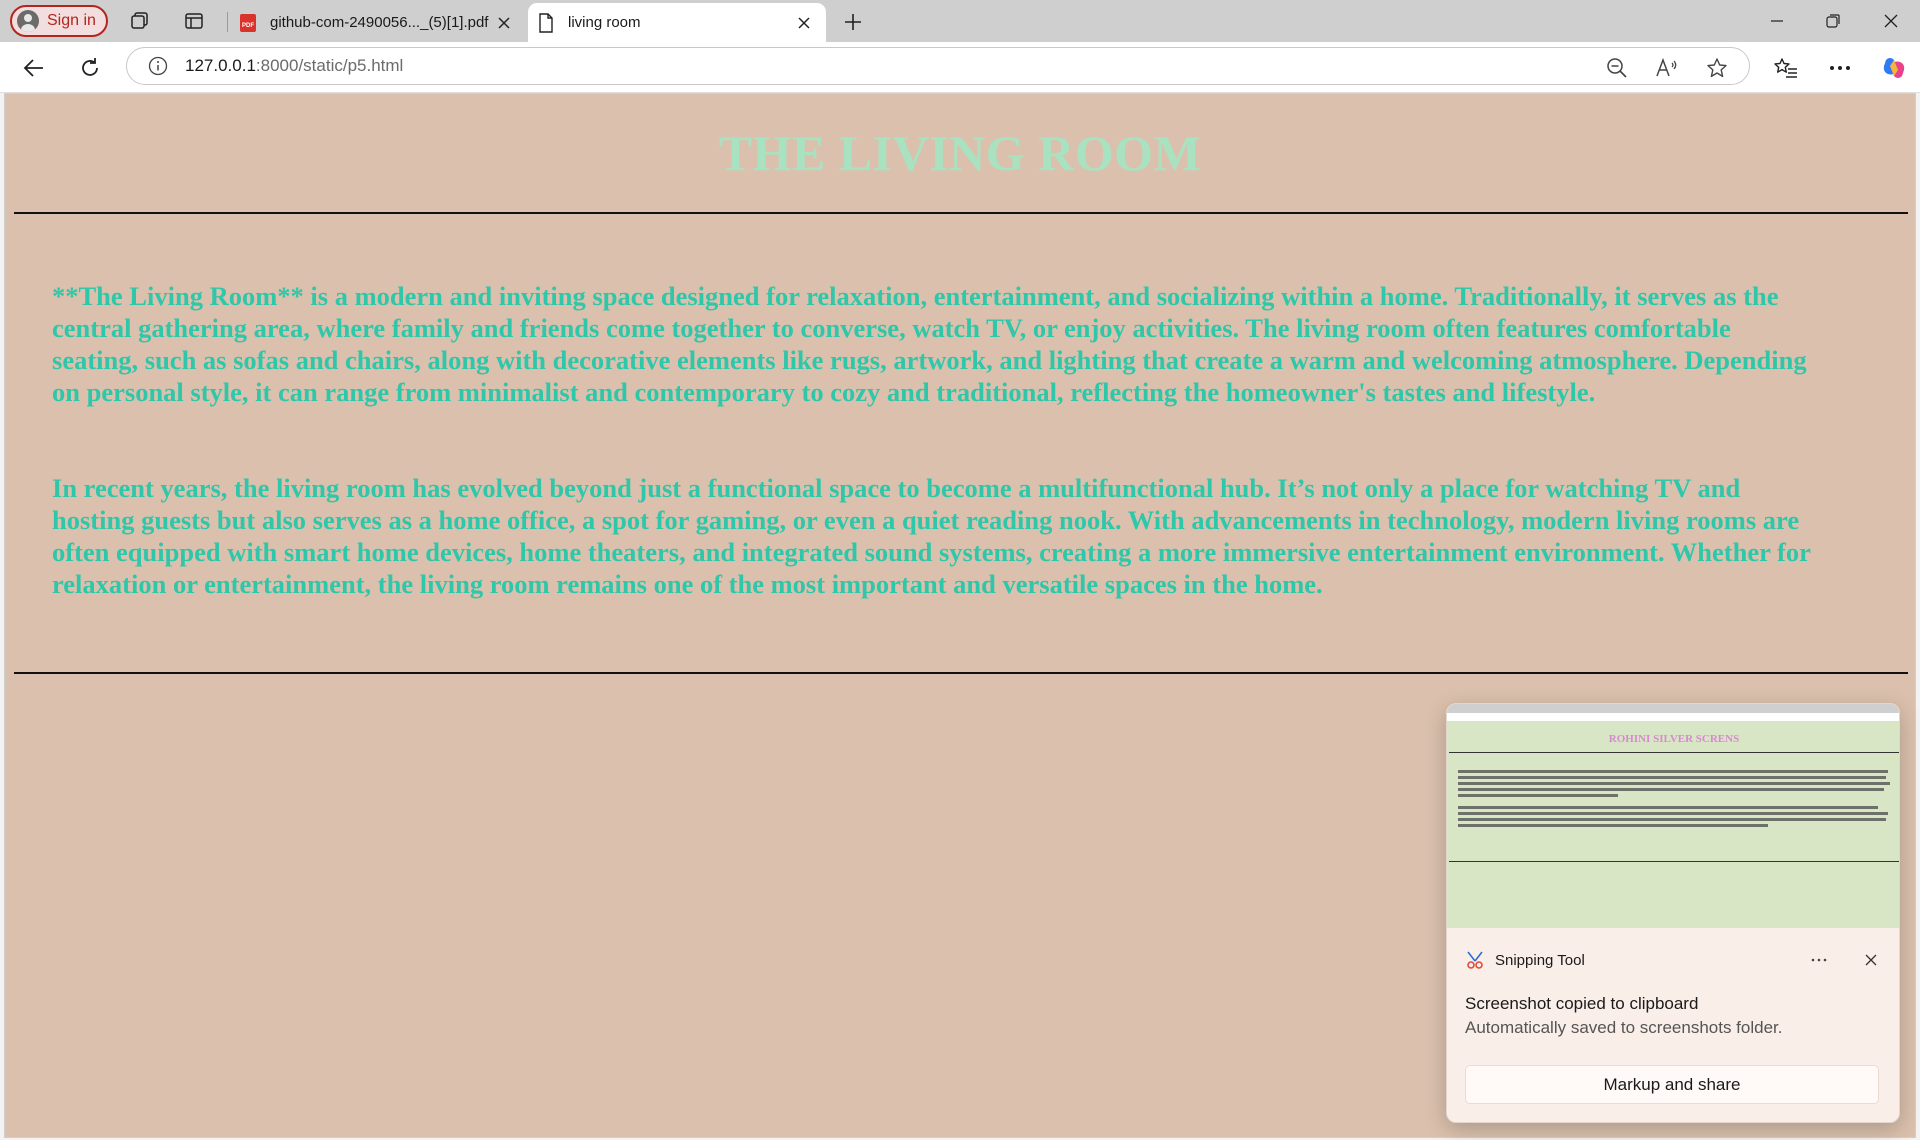  What do you see at coordinates (1871, 960) in the screenshot?
I see `toast-close-icon` at bounding box center [1871, 960].